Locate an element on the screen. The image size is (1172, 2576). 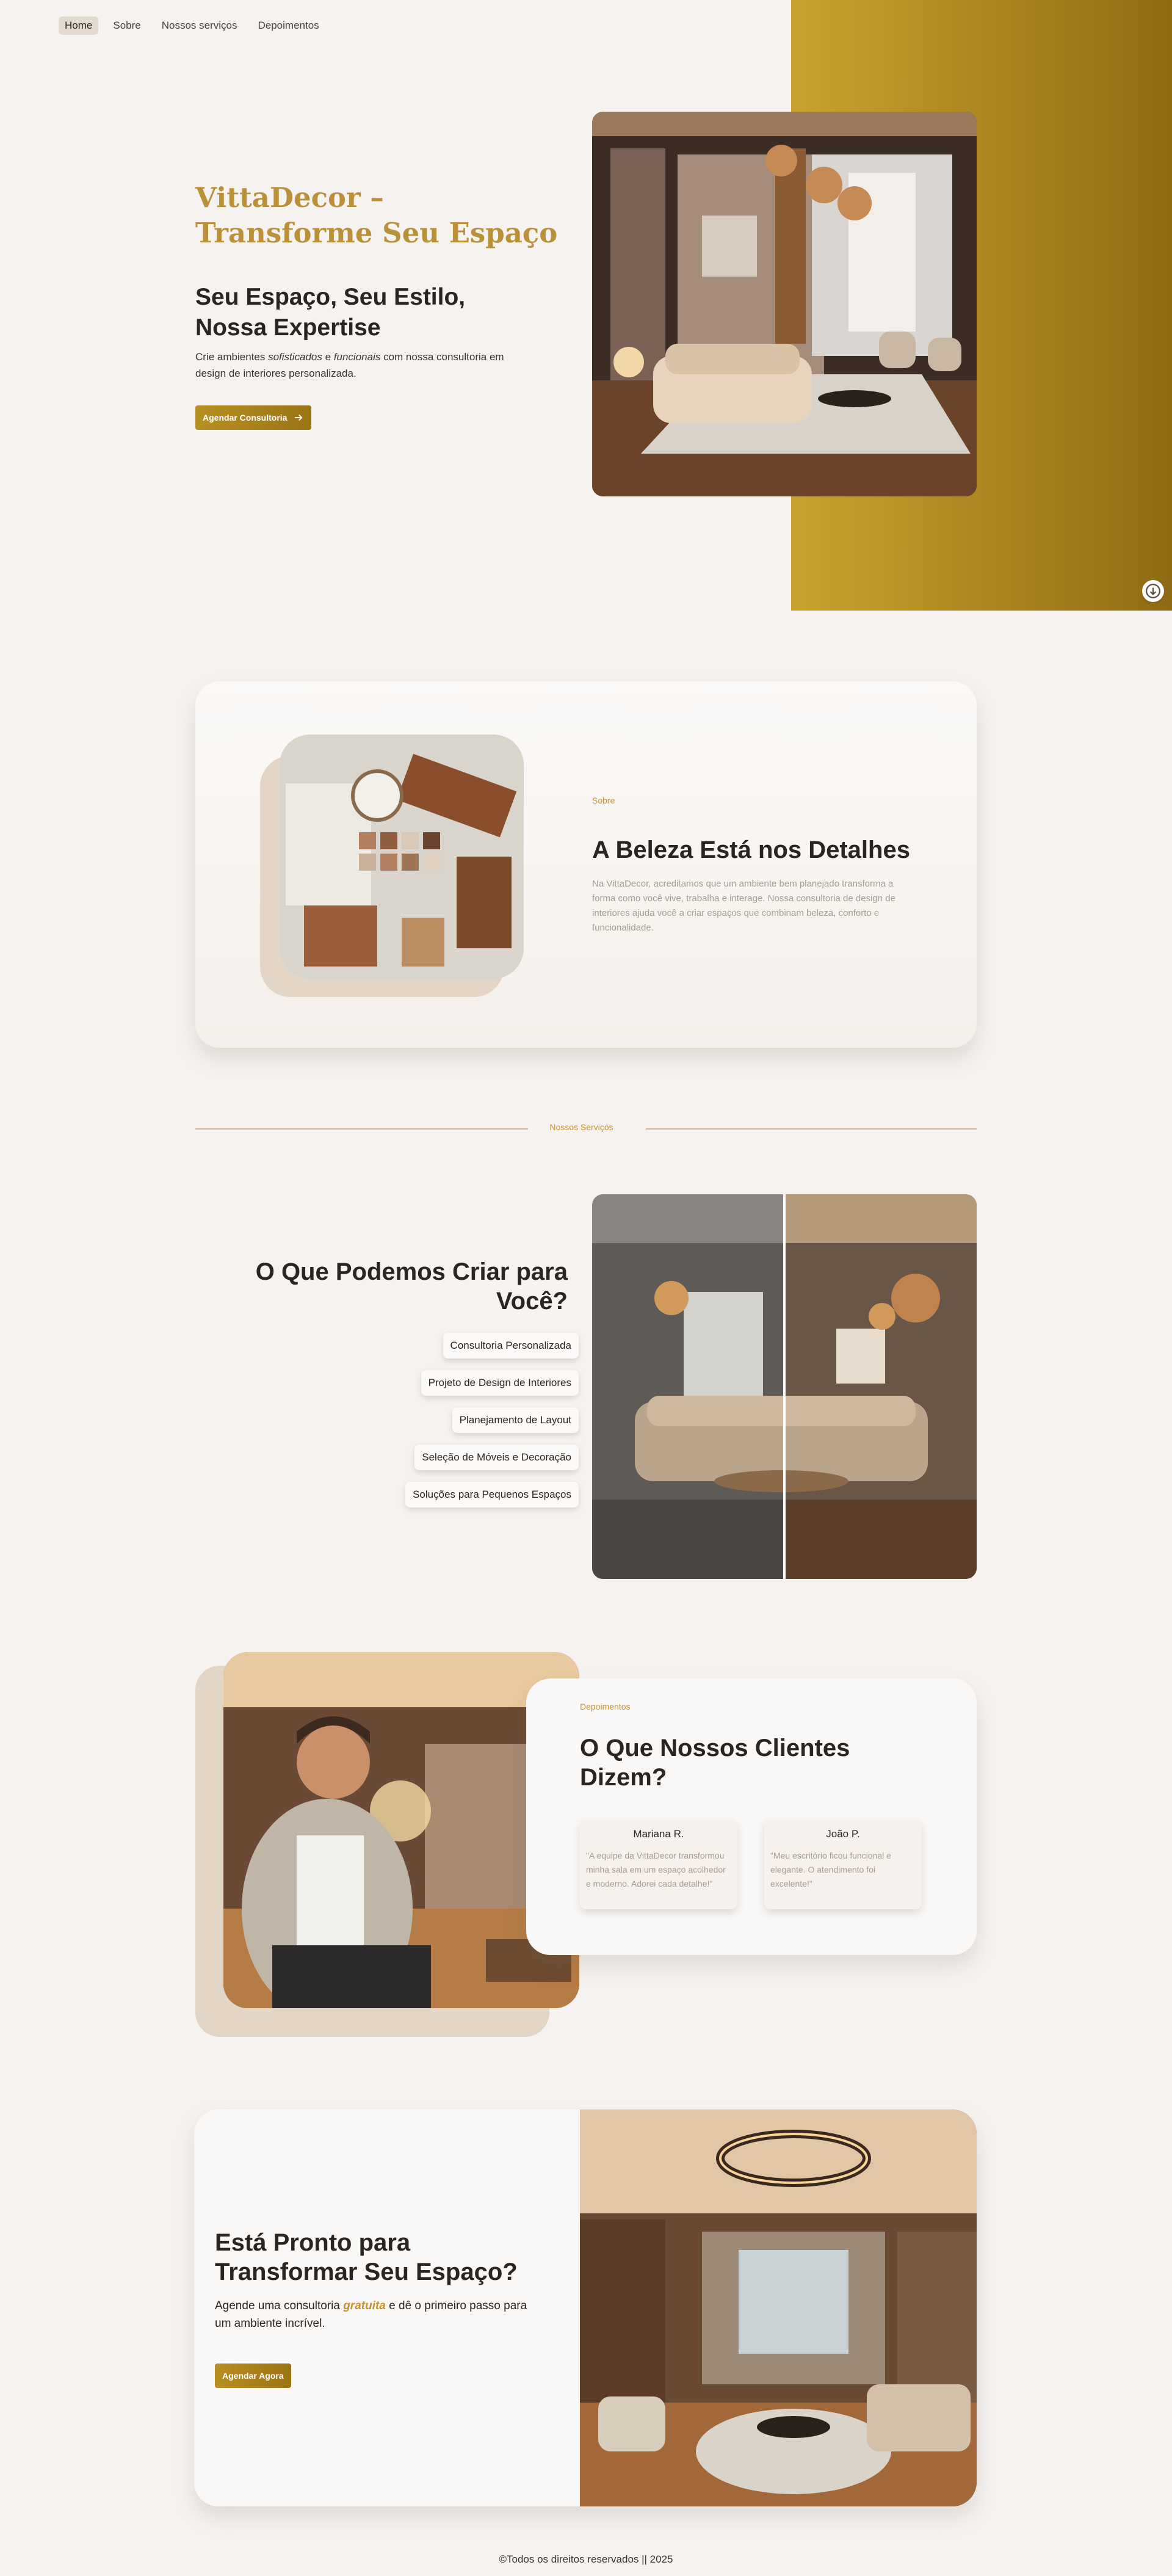
cta-luxury-room-image is located at coordinates (779, 2308).